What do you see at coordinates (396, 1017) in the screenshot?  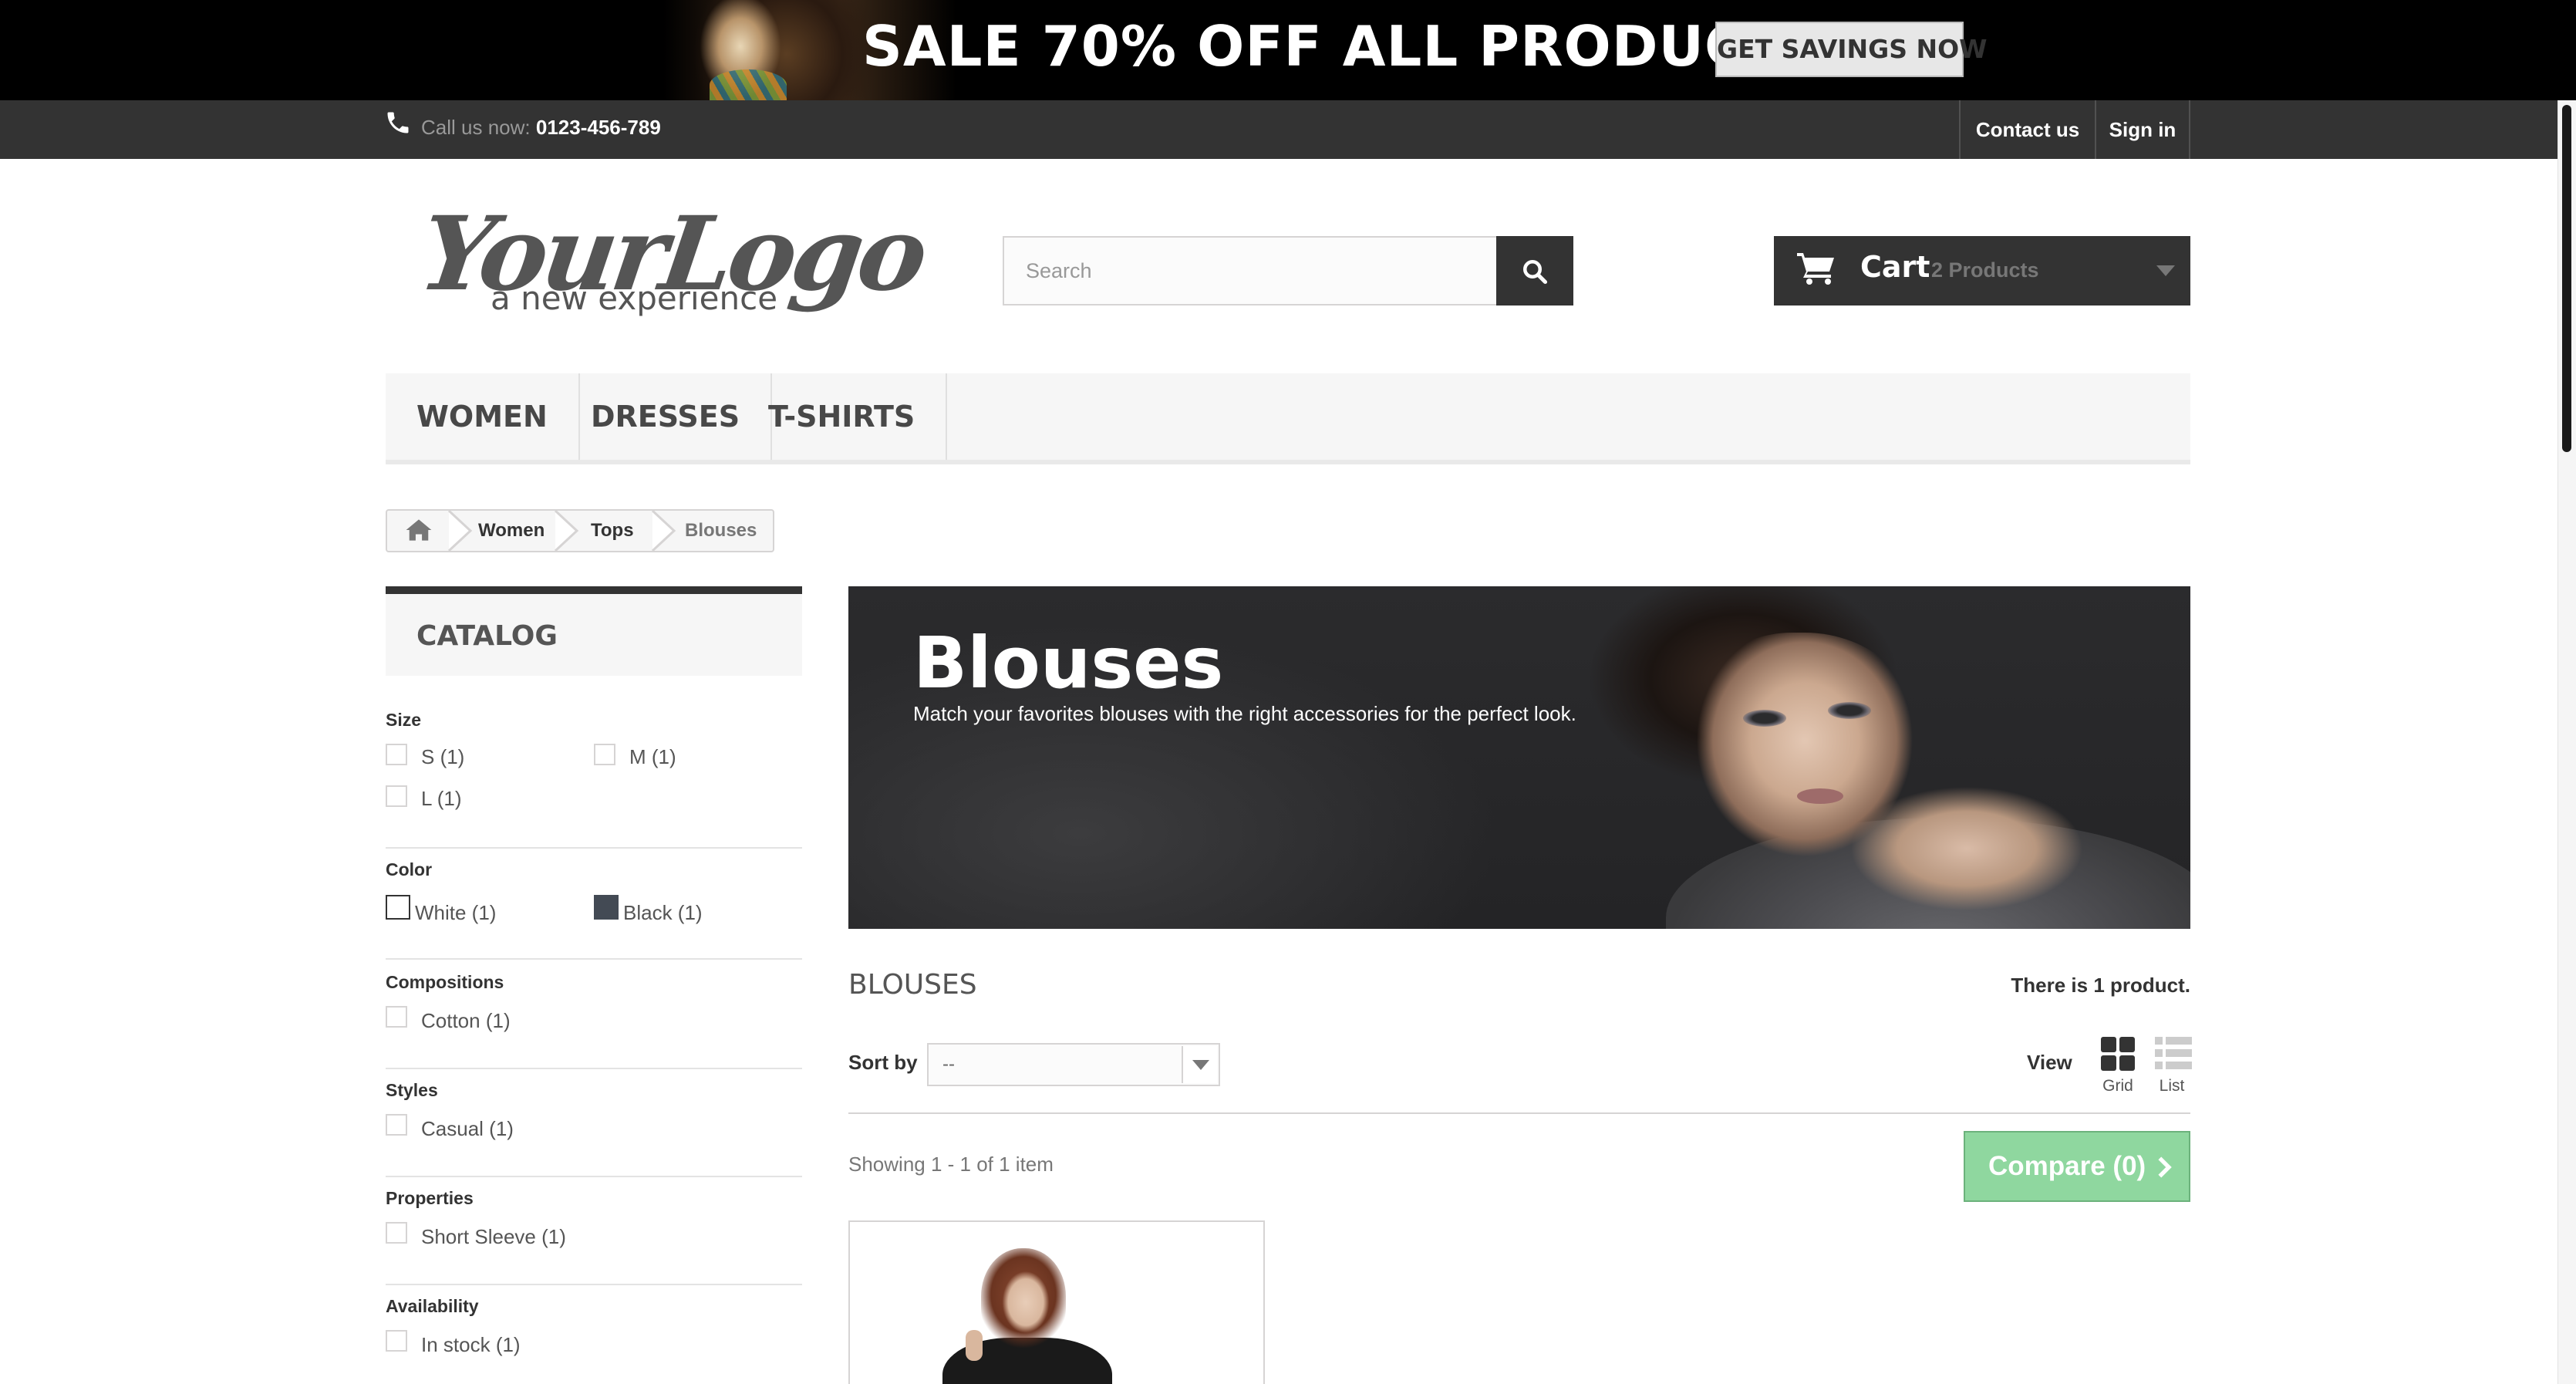 I see `checkbox-cotton` at bounding box center [396, 1017].